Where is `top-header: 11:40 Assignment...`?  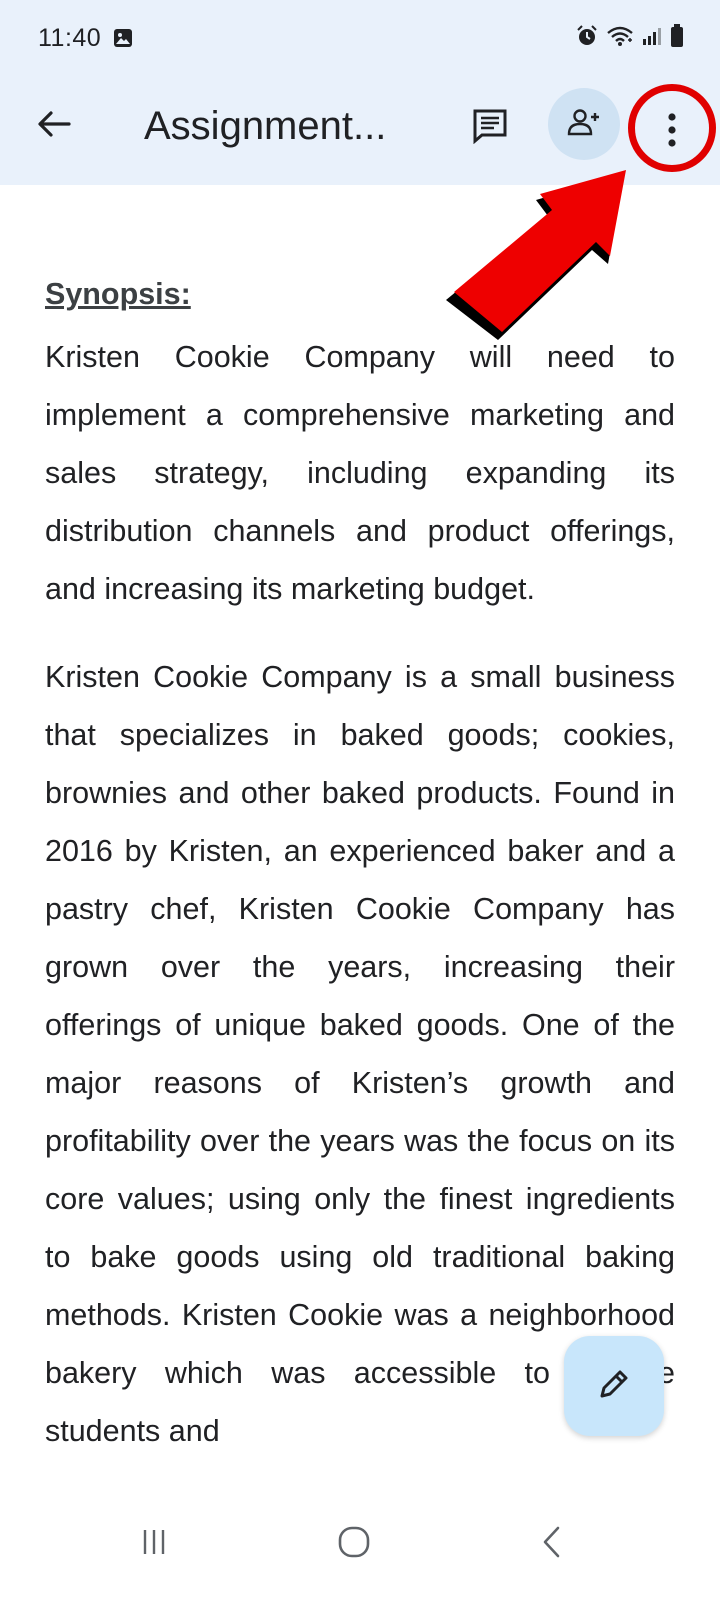
top-header: 11:40 Assignment... is located at coordinates (360, 92).